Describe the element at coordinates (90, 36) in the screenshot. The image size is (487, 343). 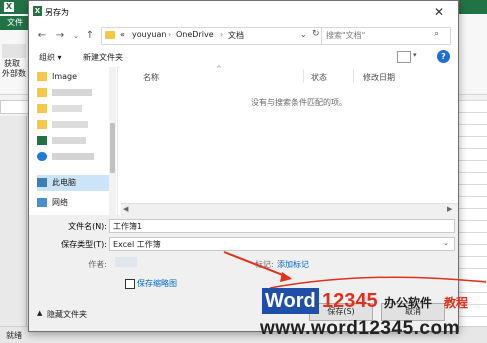
I see `up-icon: ↑` at that location.